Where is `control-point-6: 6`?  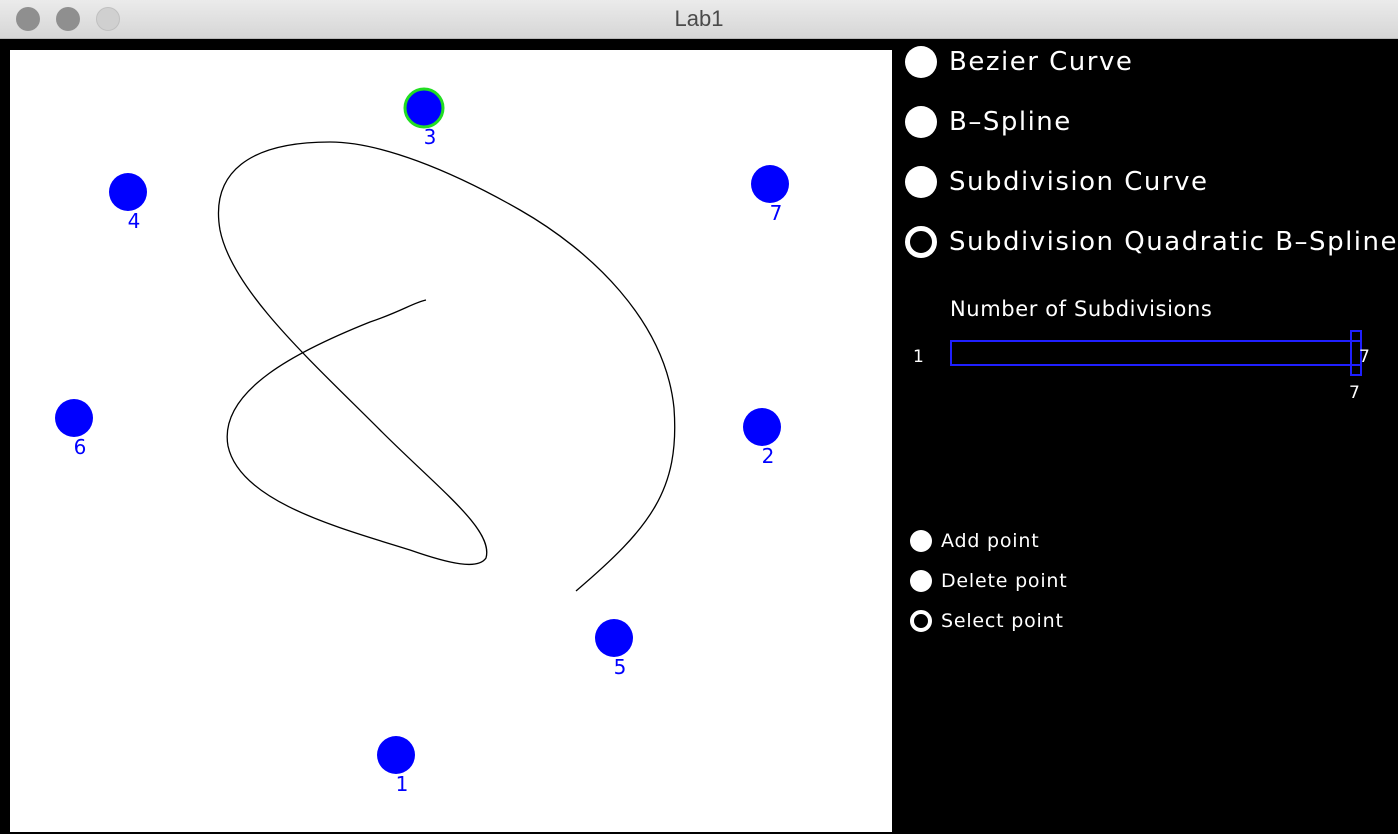 control-point-6: 6 is located at coordinates (74, 429).